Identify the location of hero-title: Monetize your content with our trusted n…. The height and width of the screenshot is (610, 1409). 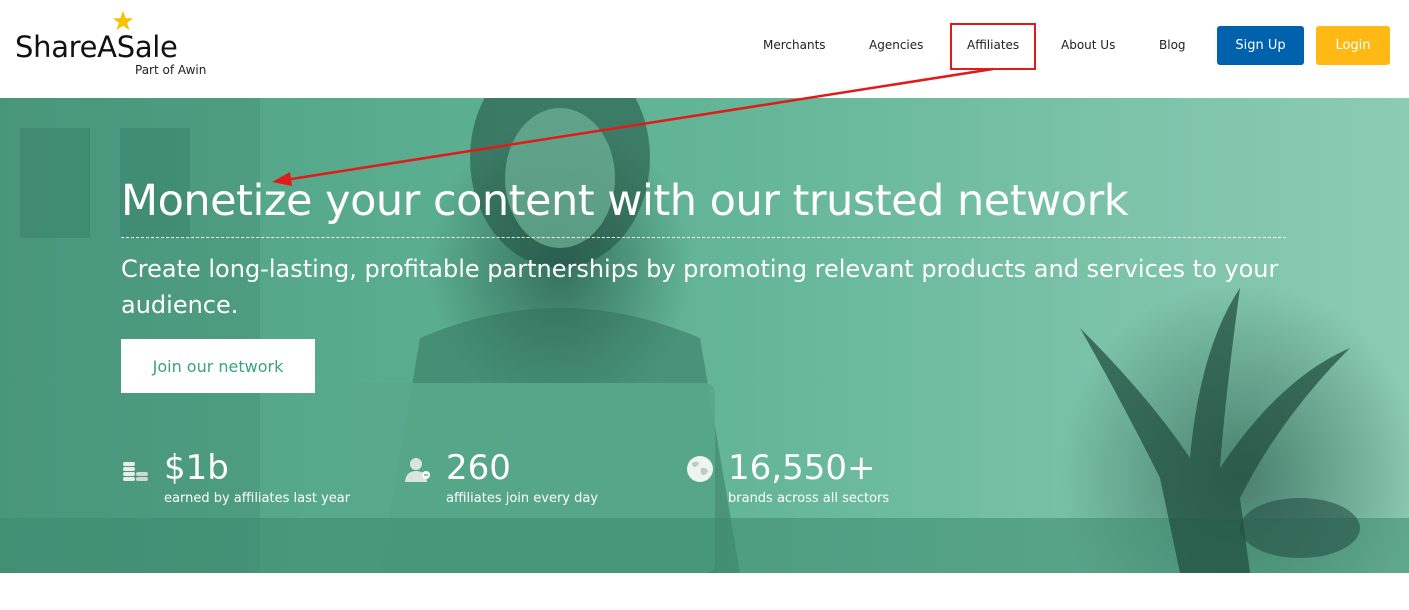
(625, 201).